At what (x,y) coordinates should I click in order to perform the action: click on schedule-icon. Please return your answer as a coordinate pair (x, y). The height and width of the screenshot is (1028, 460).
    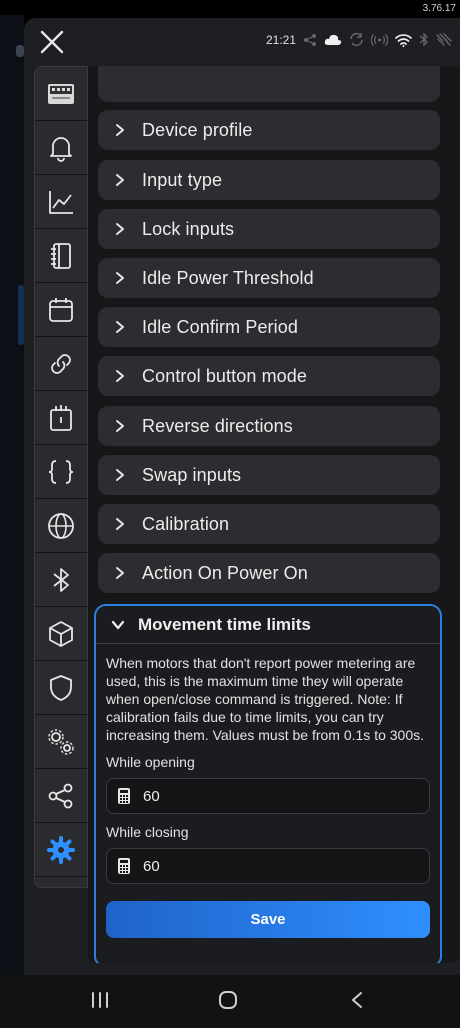
    Looking at the image, I should click on (61, 255).